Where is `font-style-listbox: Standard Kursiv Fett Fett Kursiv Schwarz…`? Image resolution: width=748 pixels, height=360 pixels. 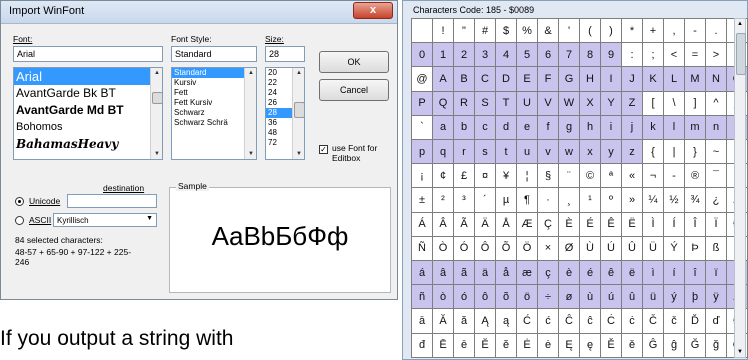 font-style-listbox: Standard Kursiv Fett Fett Kursiv Schwarz… is located at coordinates (214, 113).